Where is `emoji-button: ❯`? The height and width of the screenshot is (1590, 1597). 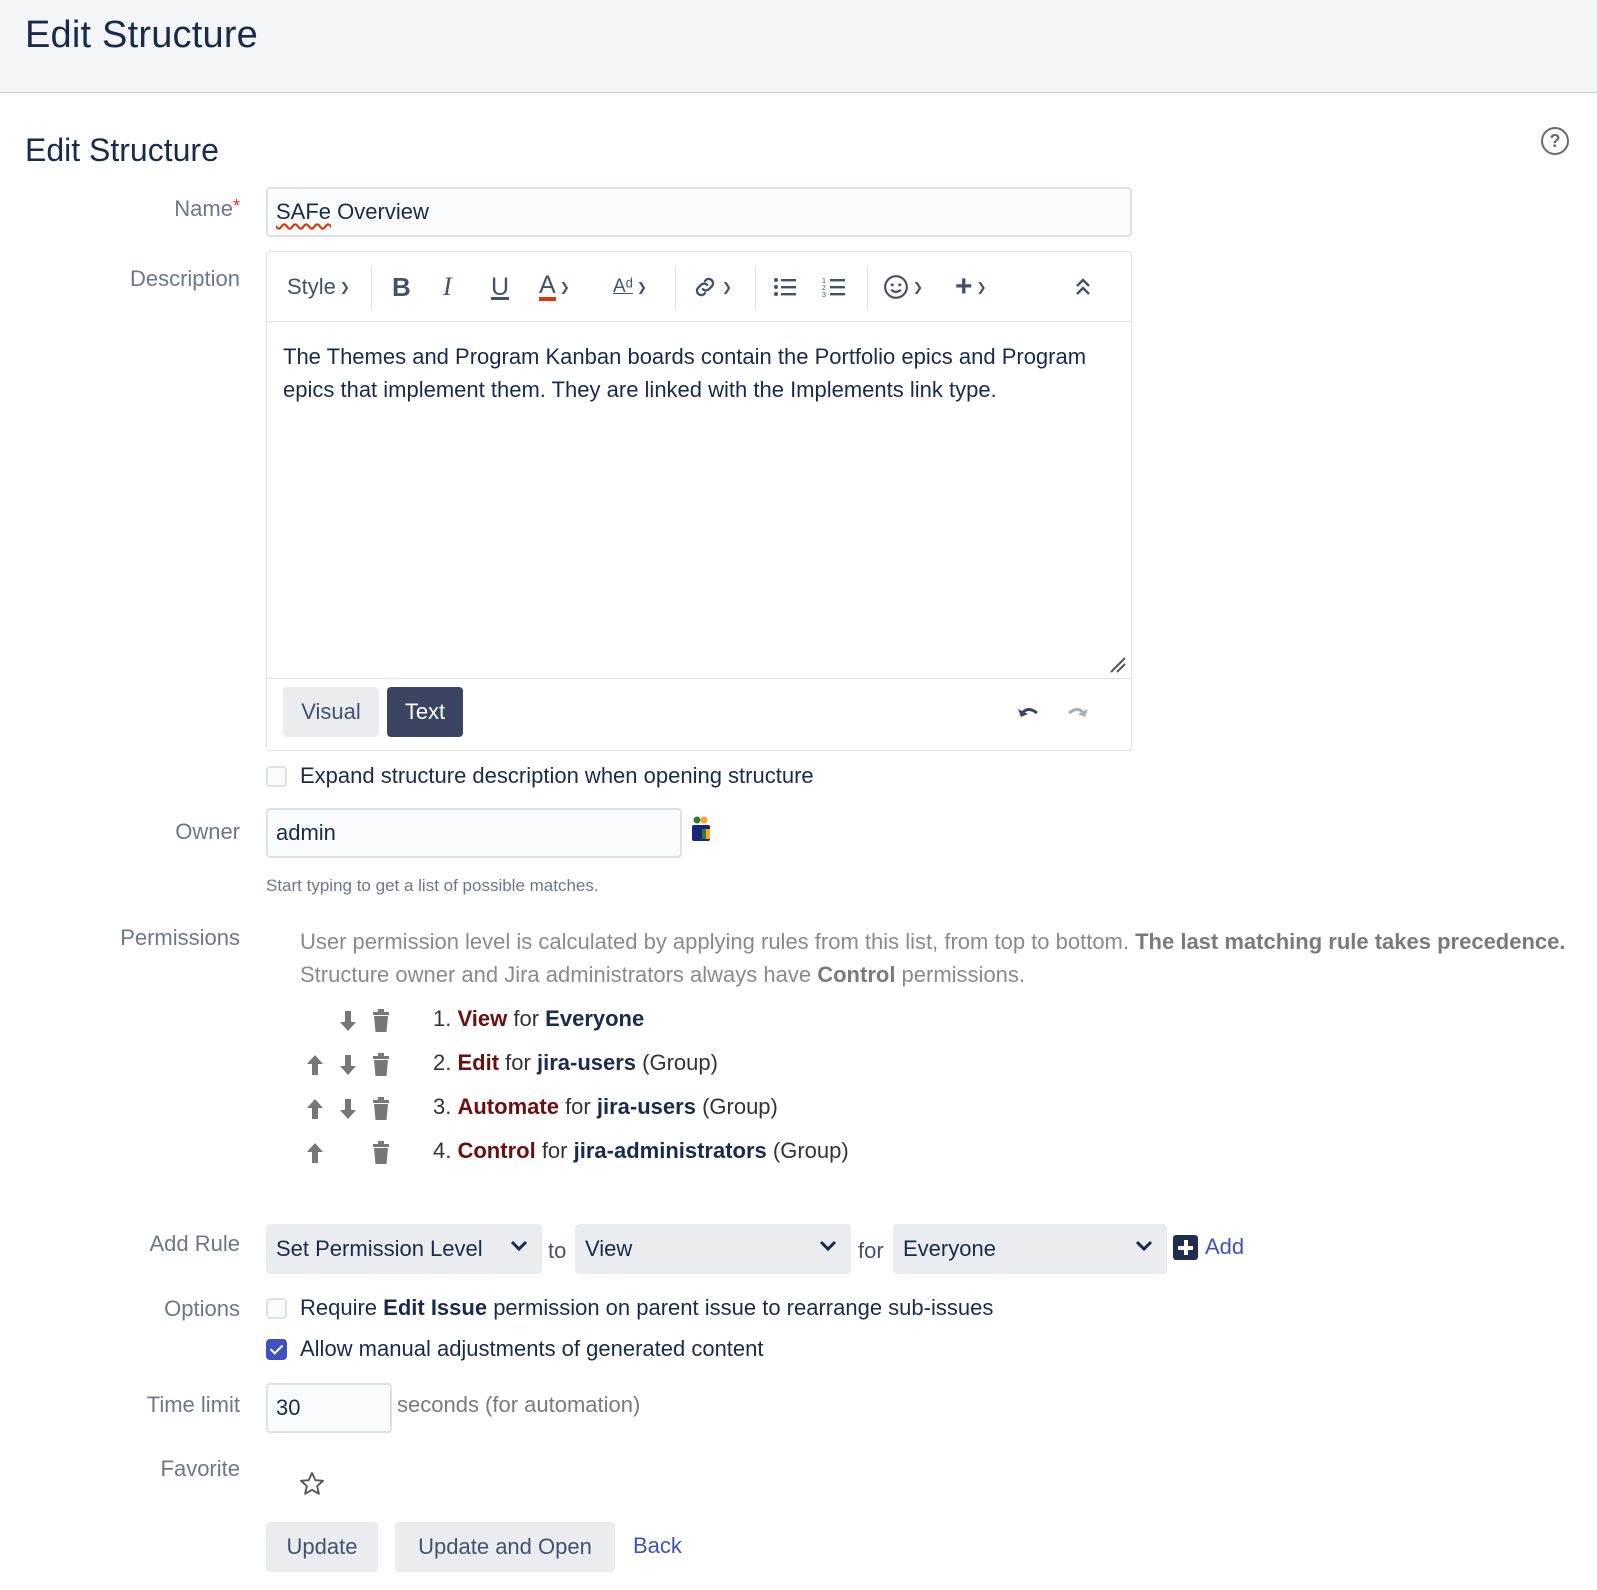 emoji-button: ❯ is located at coordinates (903, 287).